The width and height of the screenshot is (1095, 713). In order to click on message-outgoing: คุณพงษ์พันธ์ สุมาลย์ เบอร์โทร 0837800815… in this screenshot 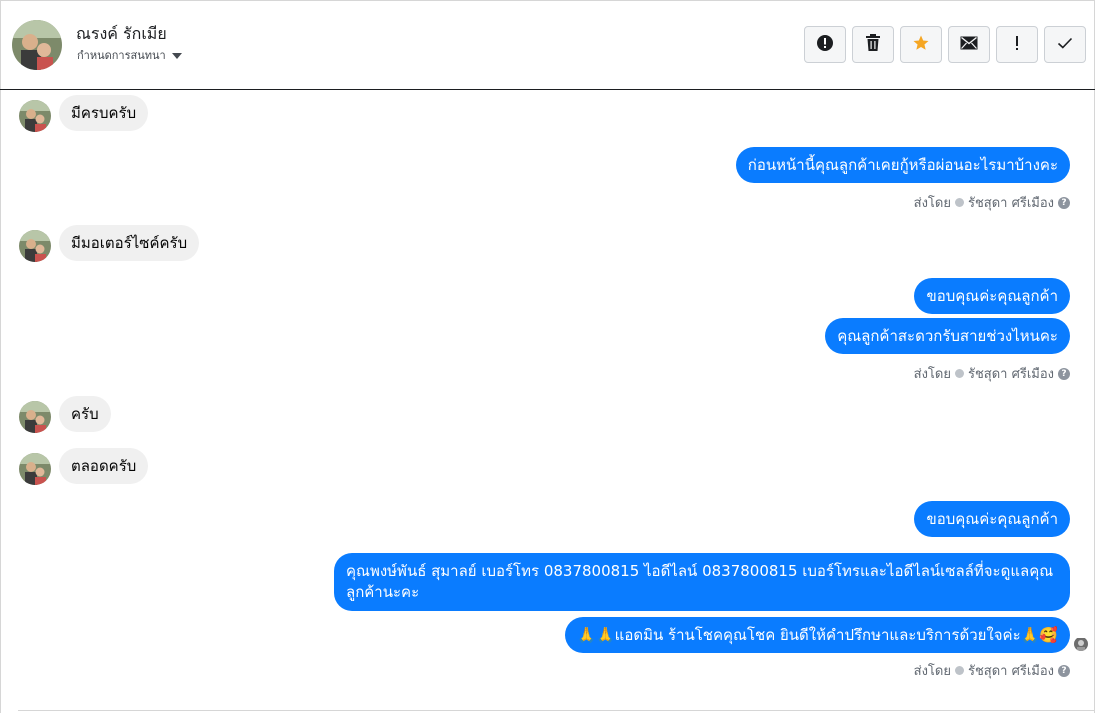, I will do `click(702, 582)`.